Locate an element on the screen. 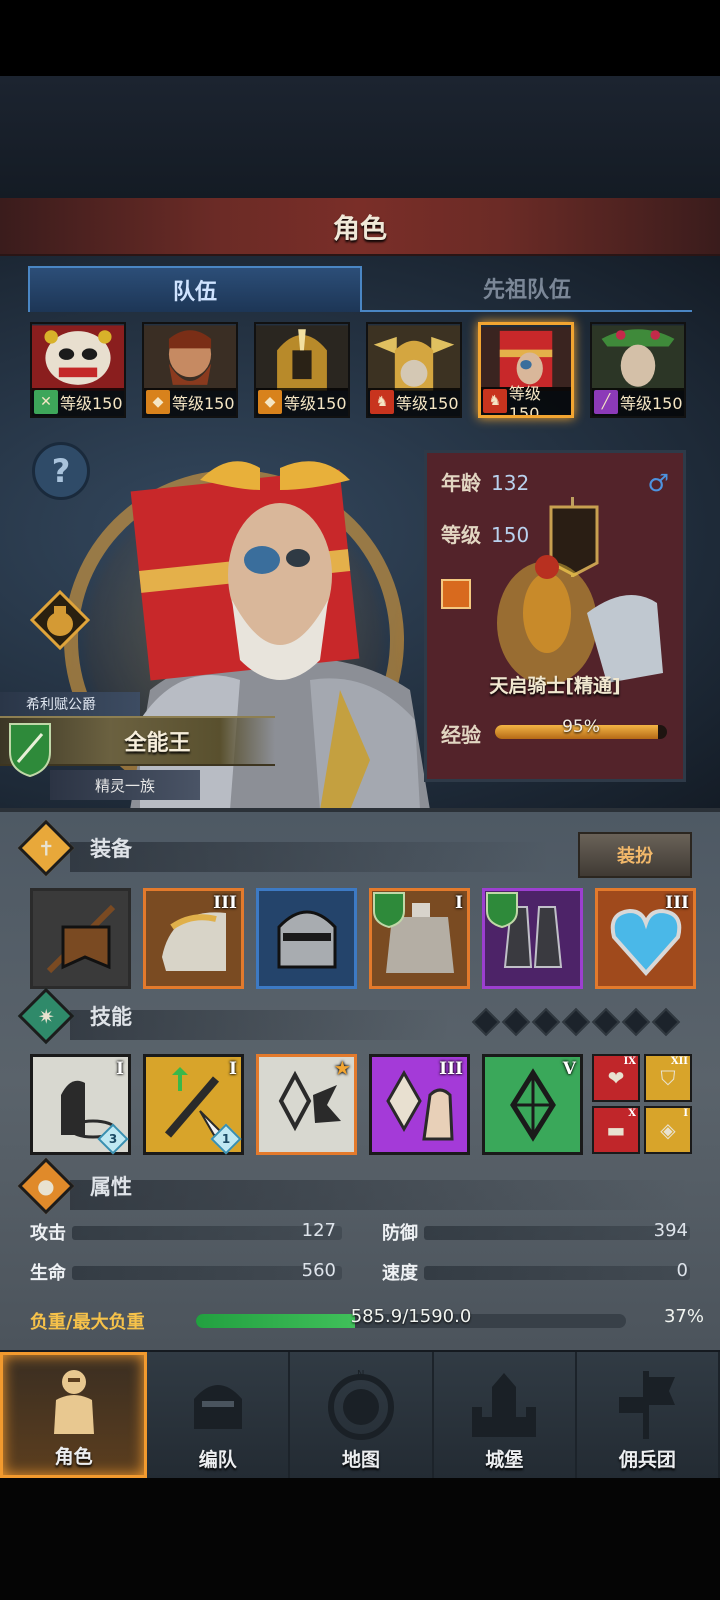 Image resolution: width=720 pixels, height=1600 pixels. skill-slot-crystal-green: V is located at coordinates (532, 1104).